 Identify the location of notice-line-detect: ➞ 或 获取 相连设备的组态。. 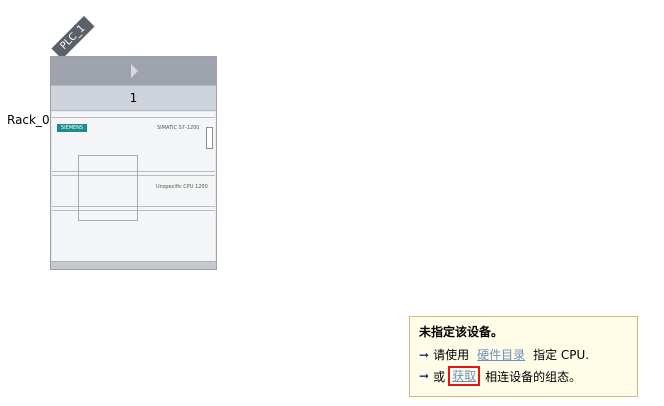
(500, 376).